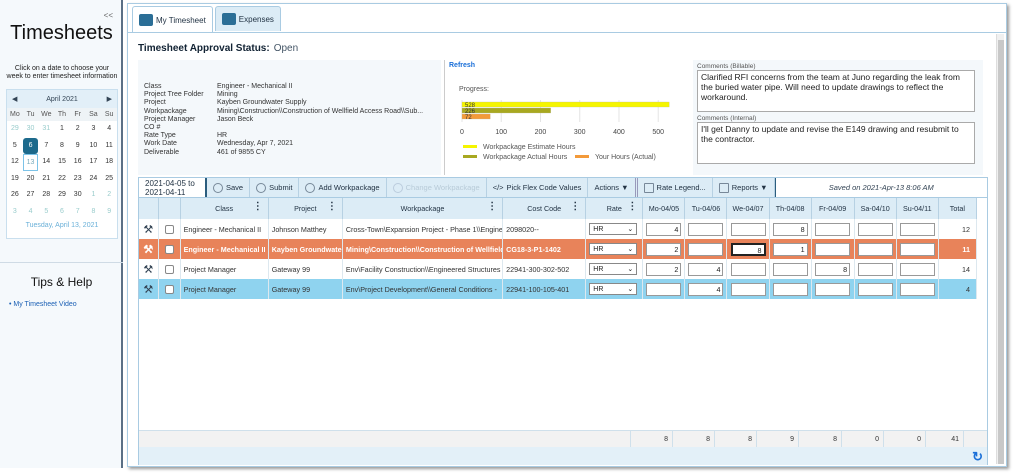 The image size is (1024, 475). Describe the element at coordinates (15, 179) in the screenshot. I see `calendar-day: 19` at that location.